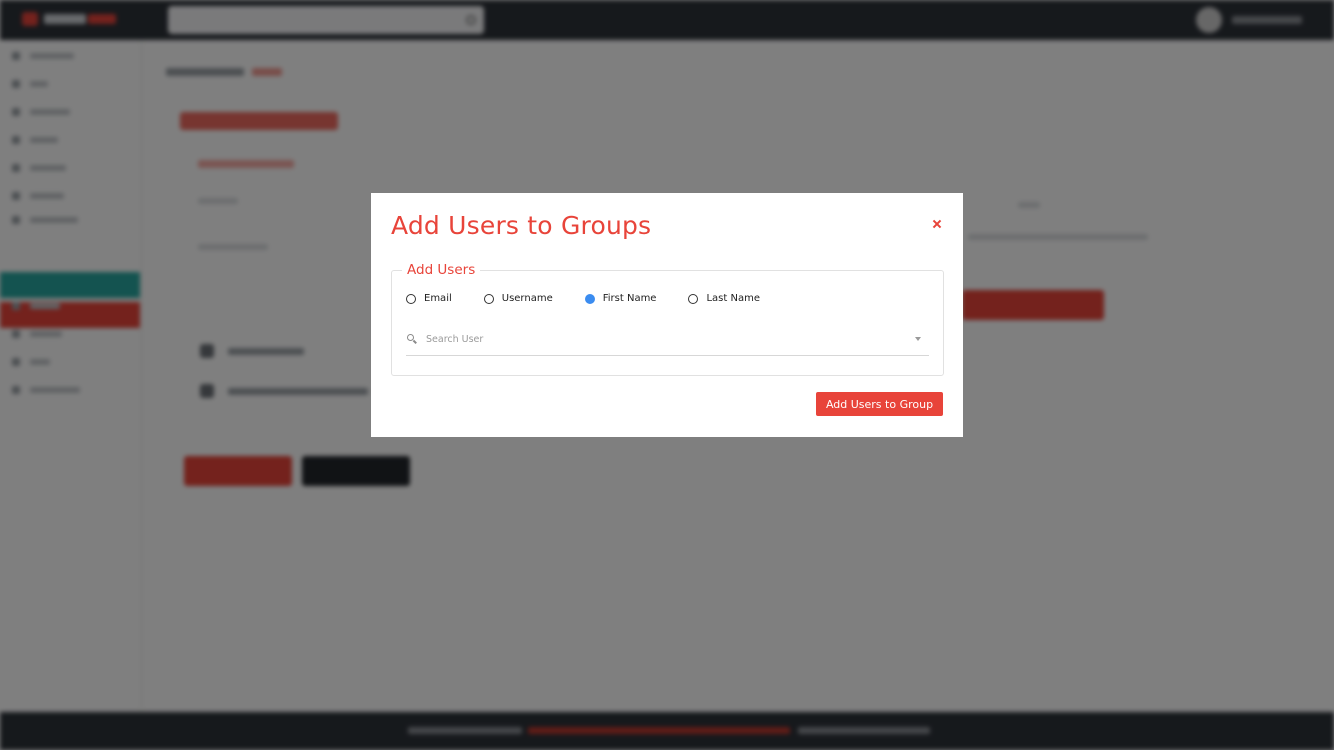  What do you see at coordinates (879, 404) in the screenshot?
I see `add-users-to-group-button: Add Users to Group` at bounding box center [879, 404].